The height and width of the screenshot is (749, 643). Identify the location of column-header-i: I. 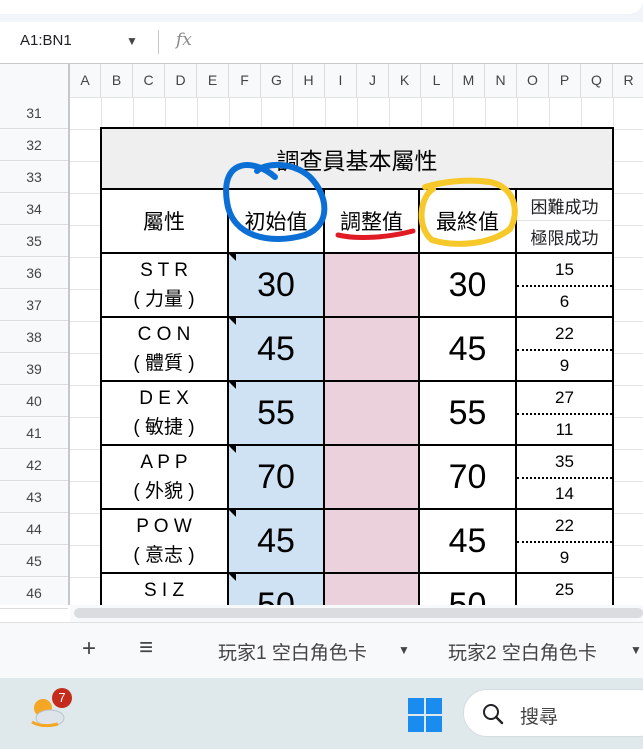
(341, 80).